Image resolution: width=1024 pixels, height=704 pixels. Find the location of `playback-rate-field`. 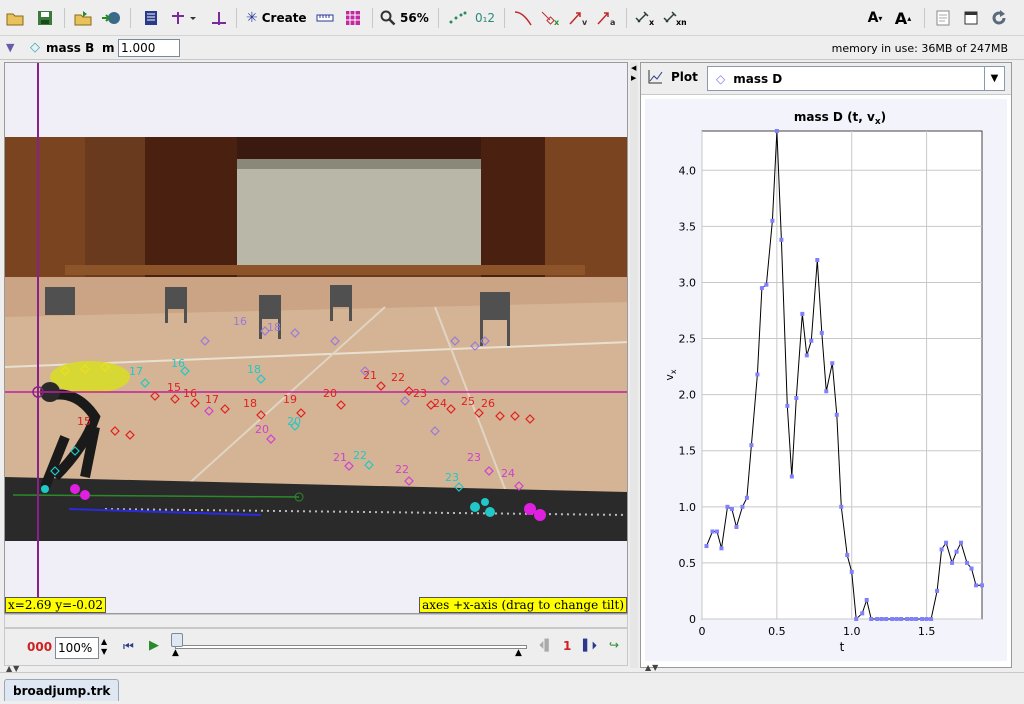

playback-rate-field is located at coordinates (77, 648).